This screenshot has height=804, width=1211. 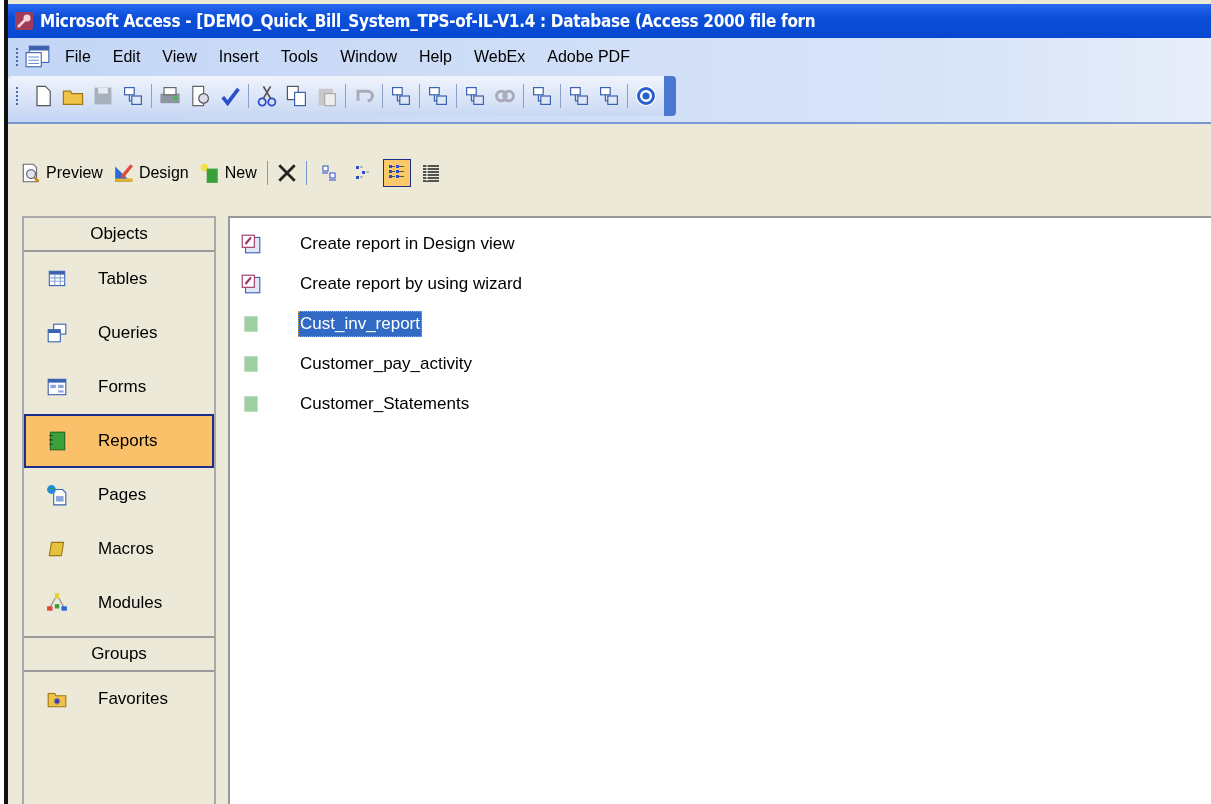 I want to click on database-window-icon, so click(x=38, y=57).